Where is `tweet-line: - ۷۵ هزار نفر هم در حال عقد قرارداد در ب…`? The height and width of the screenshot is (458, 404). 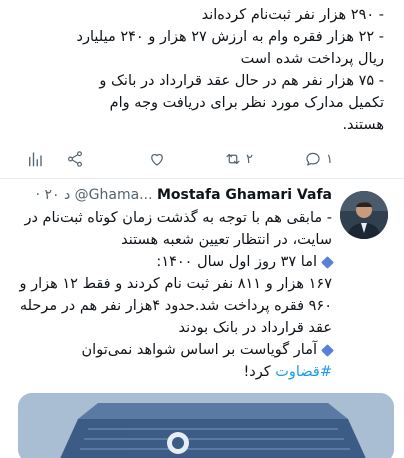
tweet-line: - ۷۵ هزار نفر هم در حال عقد قرارداد در ب… is located at coordinates (241, 81).